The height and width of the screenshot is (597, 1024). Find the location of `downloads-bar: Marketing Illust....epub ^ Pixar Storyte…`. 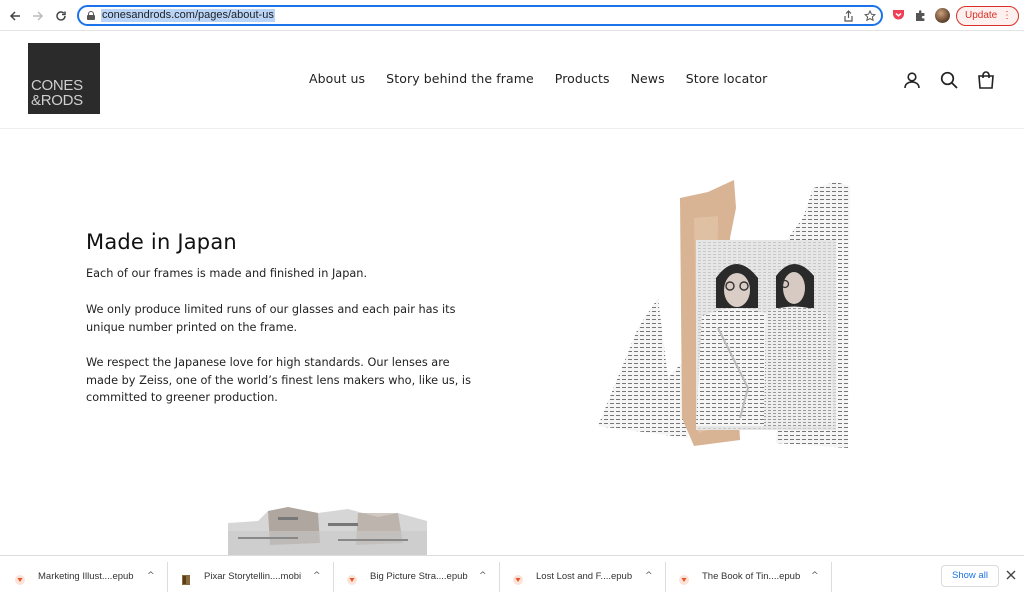

downloads-bar: Marketing Illust....epub ^ Pixar Storyte… is located at coordinates (512, 575).